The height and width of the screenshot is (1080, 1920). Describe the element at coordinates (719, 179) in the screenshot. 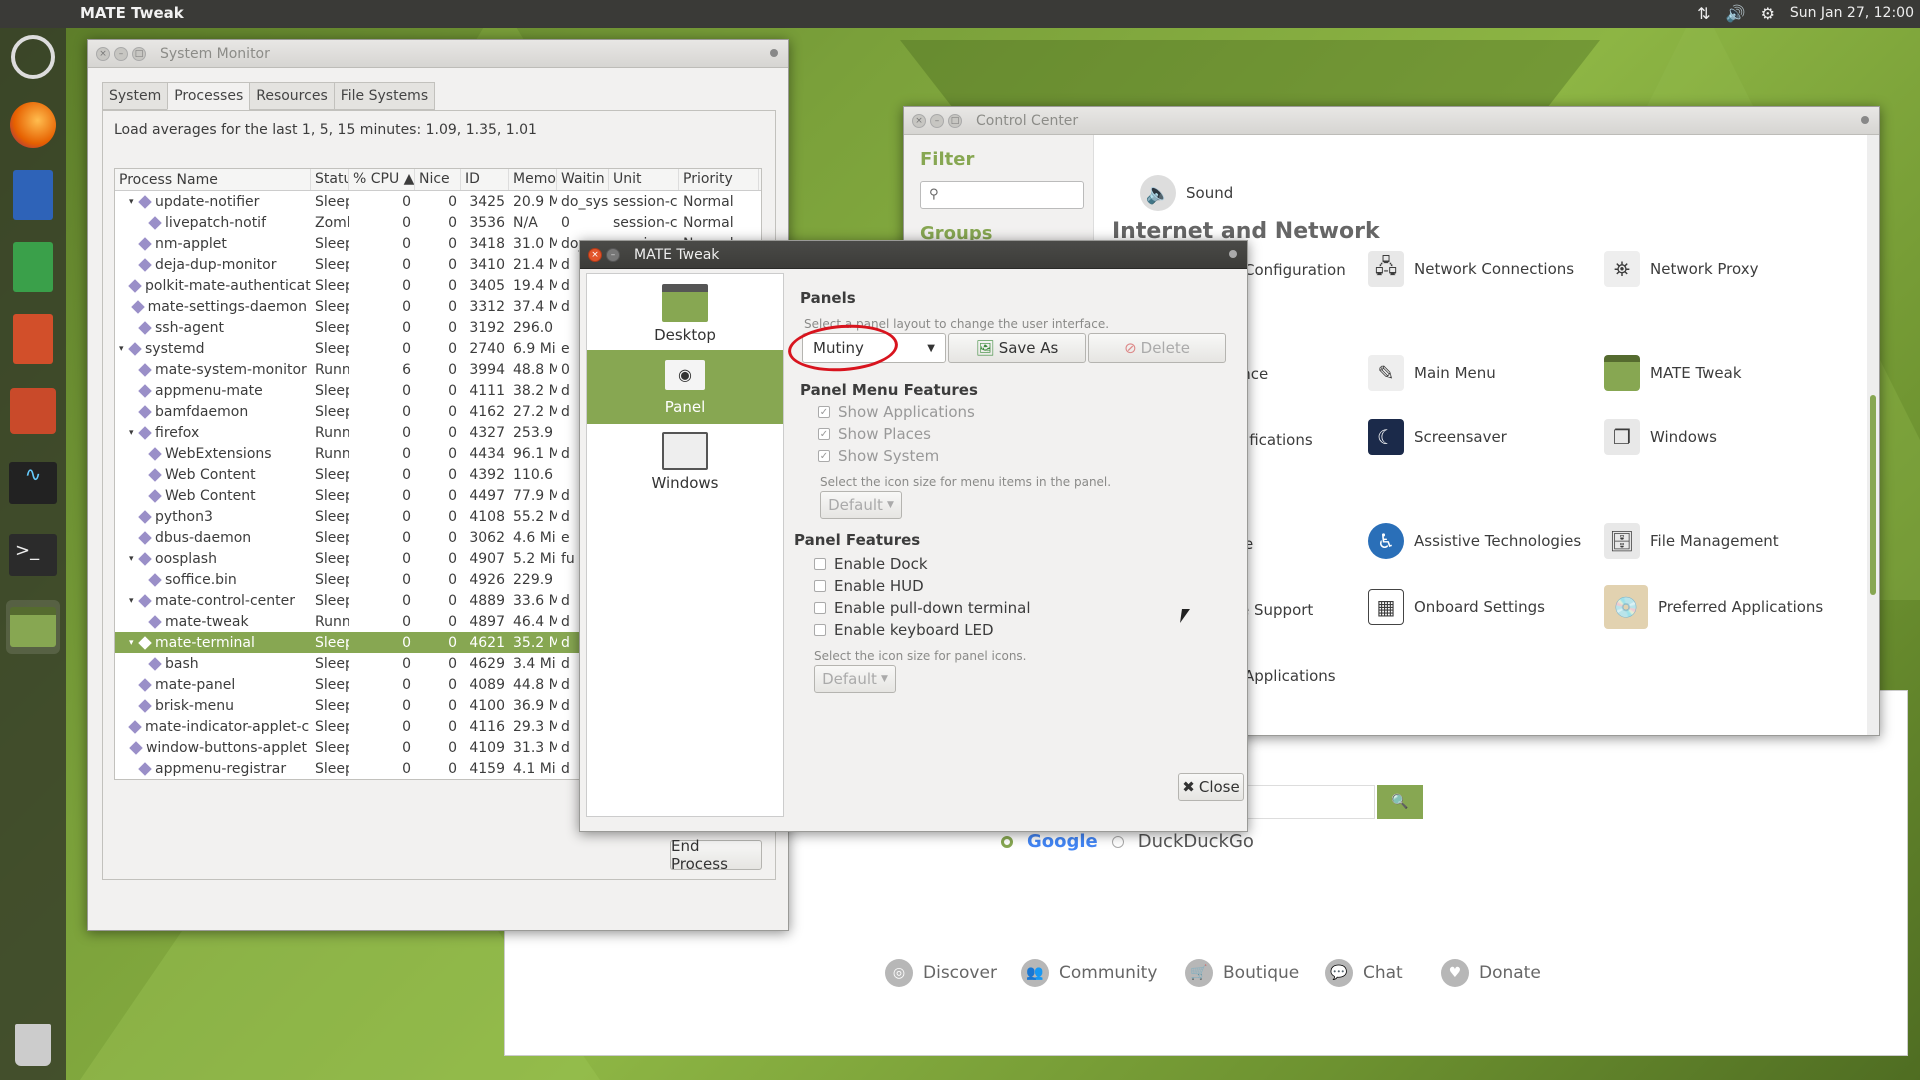

I see `col-priority: Priority` at that location.